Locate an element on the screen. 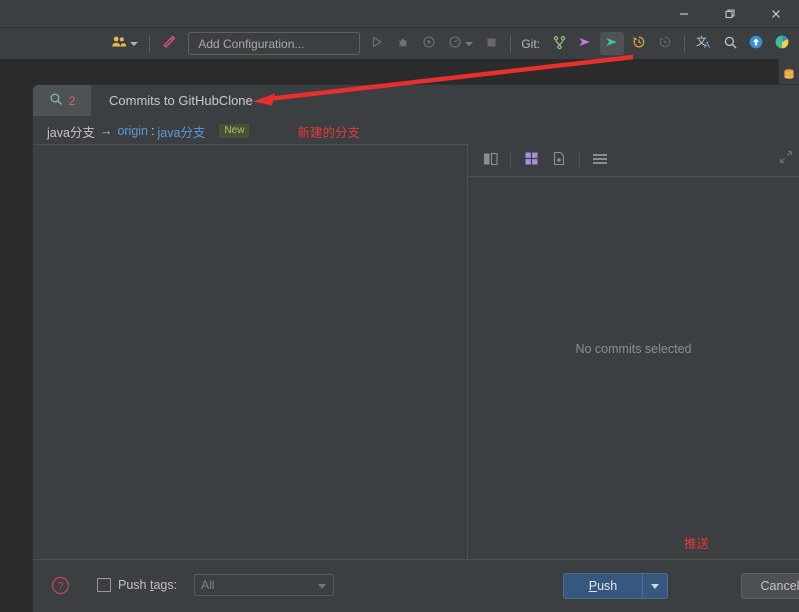 This screenshot has height=612, width=799. ide-logo-icon is located at coordinates (782, 43).